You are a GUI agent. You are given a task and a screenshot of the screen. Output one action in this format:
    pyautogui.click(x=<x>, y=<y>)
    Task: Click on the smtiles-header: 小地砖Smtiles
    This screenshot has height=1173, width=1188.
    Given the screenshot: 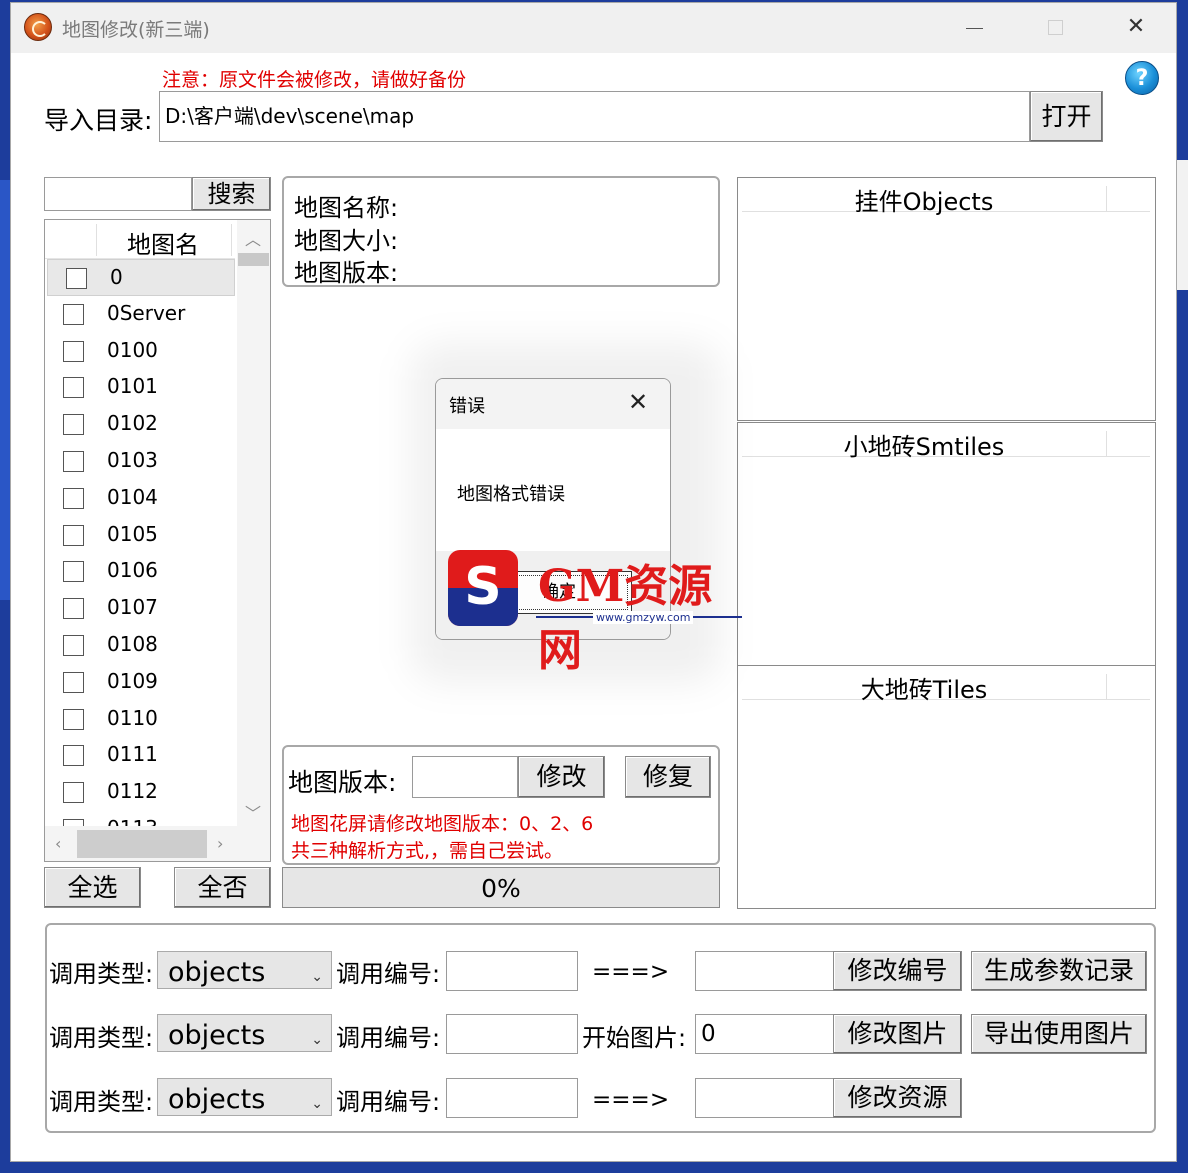 What is the action you would take?
    pyautogui.click(x=924, y=447)
    